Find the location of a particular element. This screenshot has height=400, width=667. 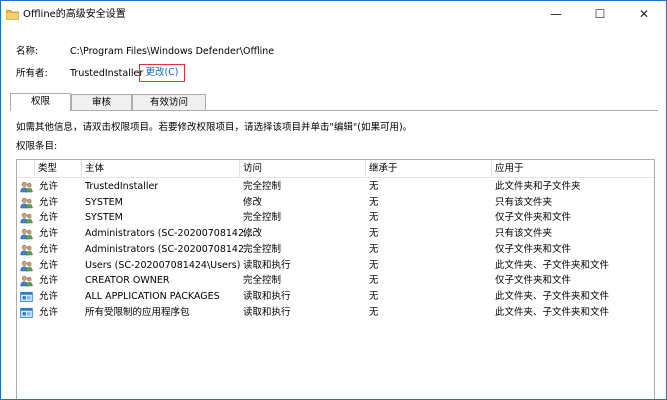

tab-panel-border is located at coordinates (334, 110).